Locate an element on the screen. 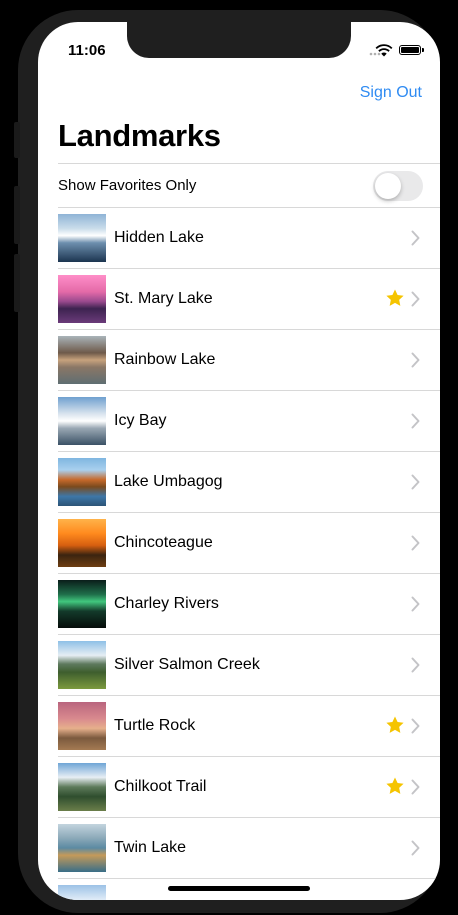 The height and width of the screenshot is (915, 458). snowy-peak-image is located at coordinates (82, 892).